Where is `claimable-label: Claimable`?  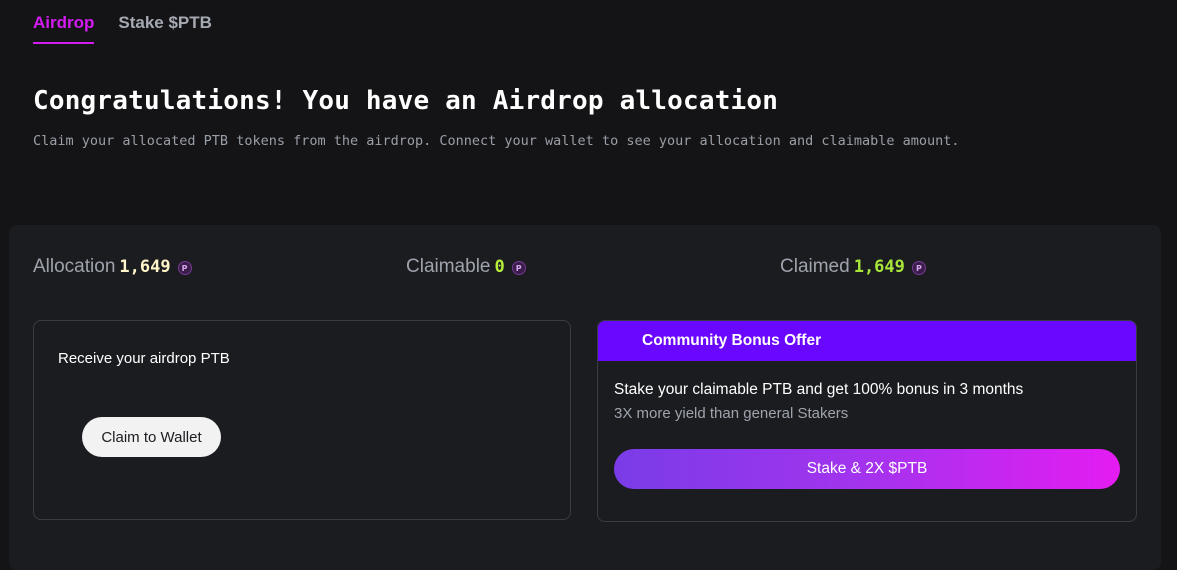 claimable-label: Claimable is located at coordinates (448, 266).